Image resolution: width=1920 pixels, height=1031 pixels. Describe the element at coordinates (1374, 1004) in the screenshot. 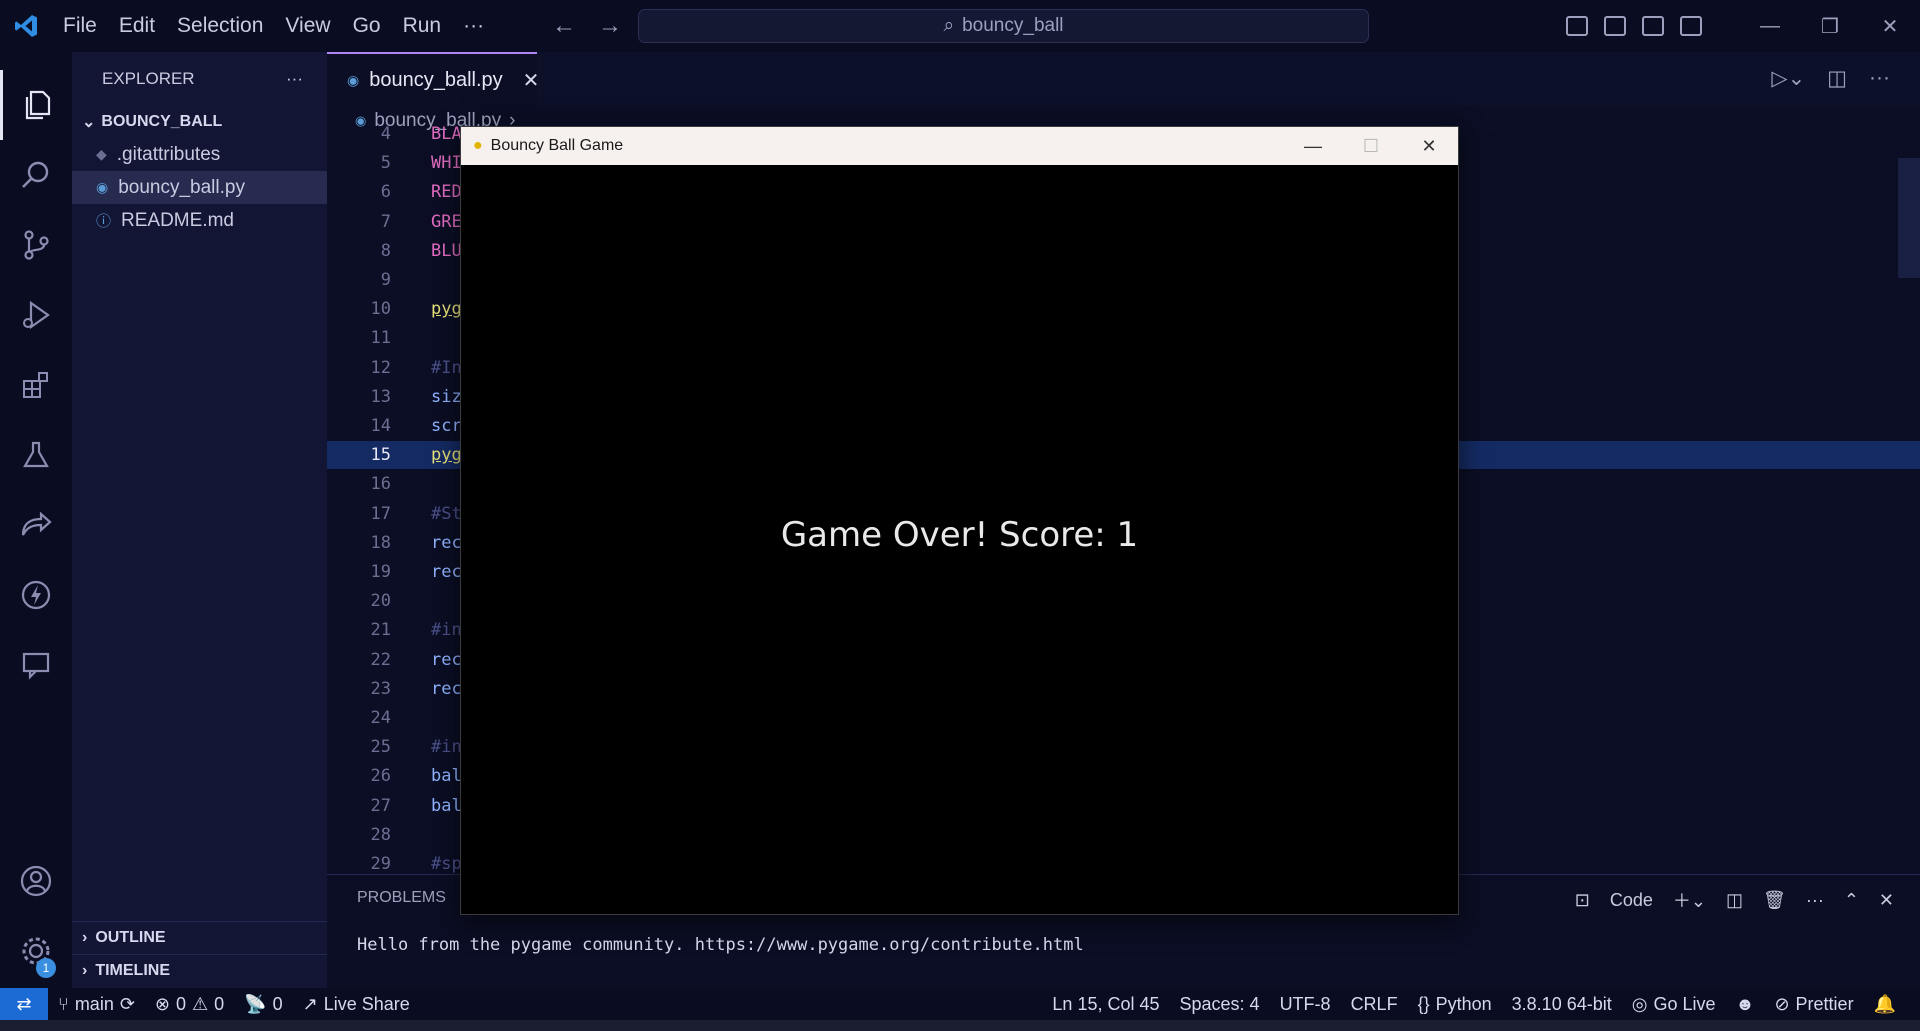

I see `end-of-line: CRLF` at that location.